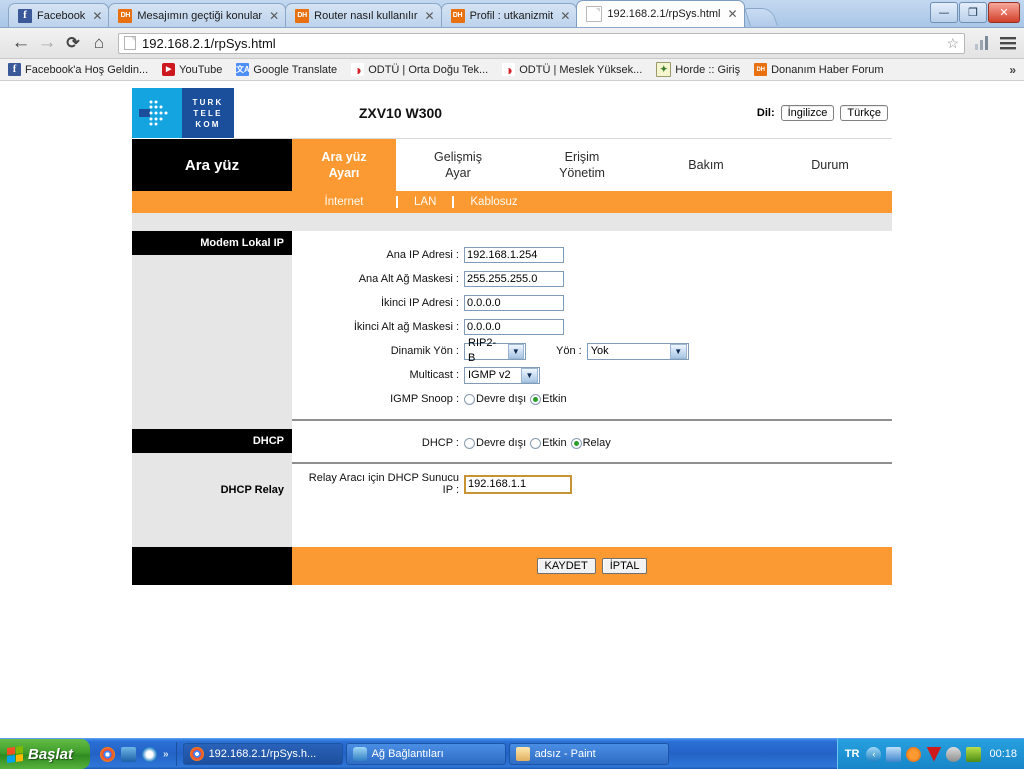 The width and height of the screenshot is (1024, 769). What do you see at coordinates (894, 754) in the screenshot?
I see `tray-network-icon` at bounding box center [894, 754].